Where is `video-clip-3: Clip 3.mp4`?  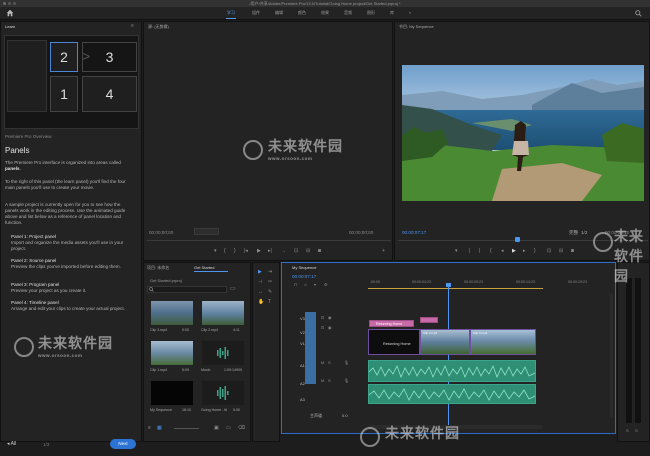 video-clip-3: Clip 3.mp4 is located at coordinates (503, 342).